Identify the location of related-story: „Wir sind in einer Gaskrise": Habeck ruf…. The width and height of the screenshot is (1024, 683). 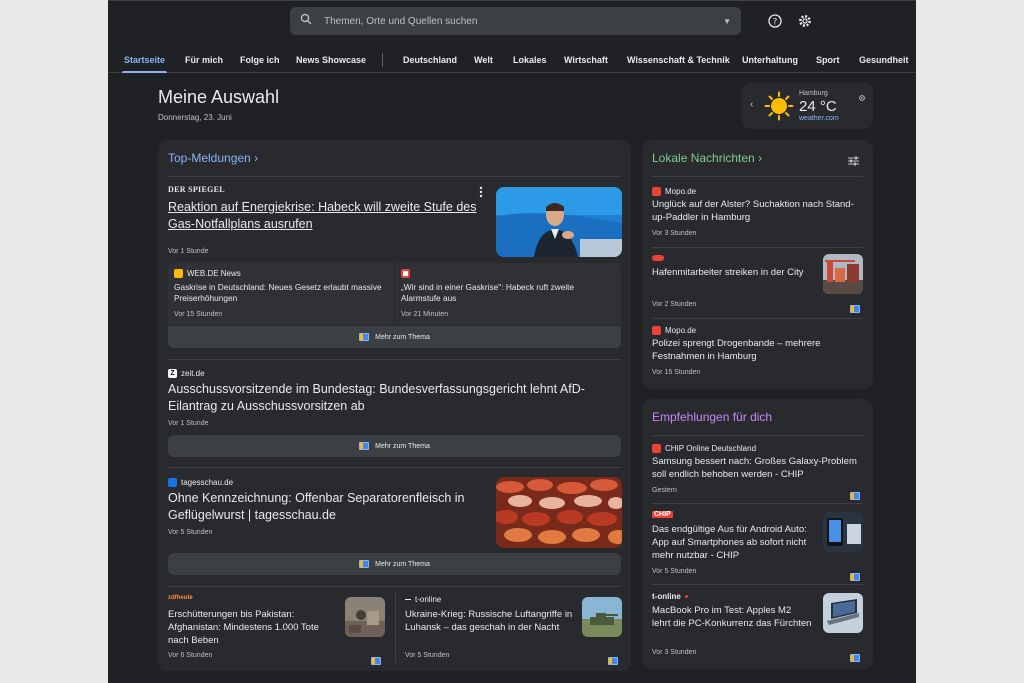
(508, 294).